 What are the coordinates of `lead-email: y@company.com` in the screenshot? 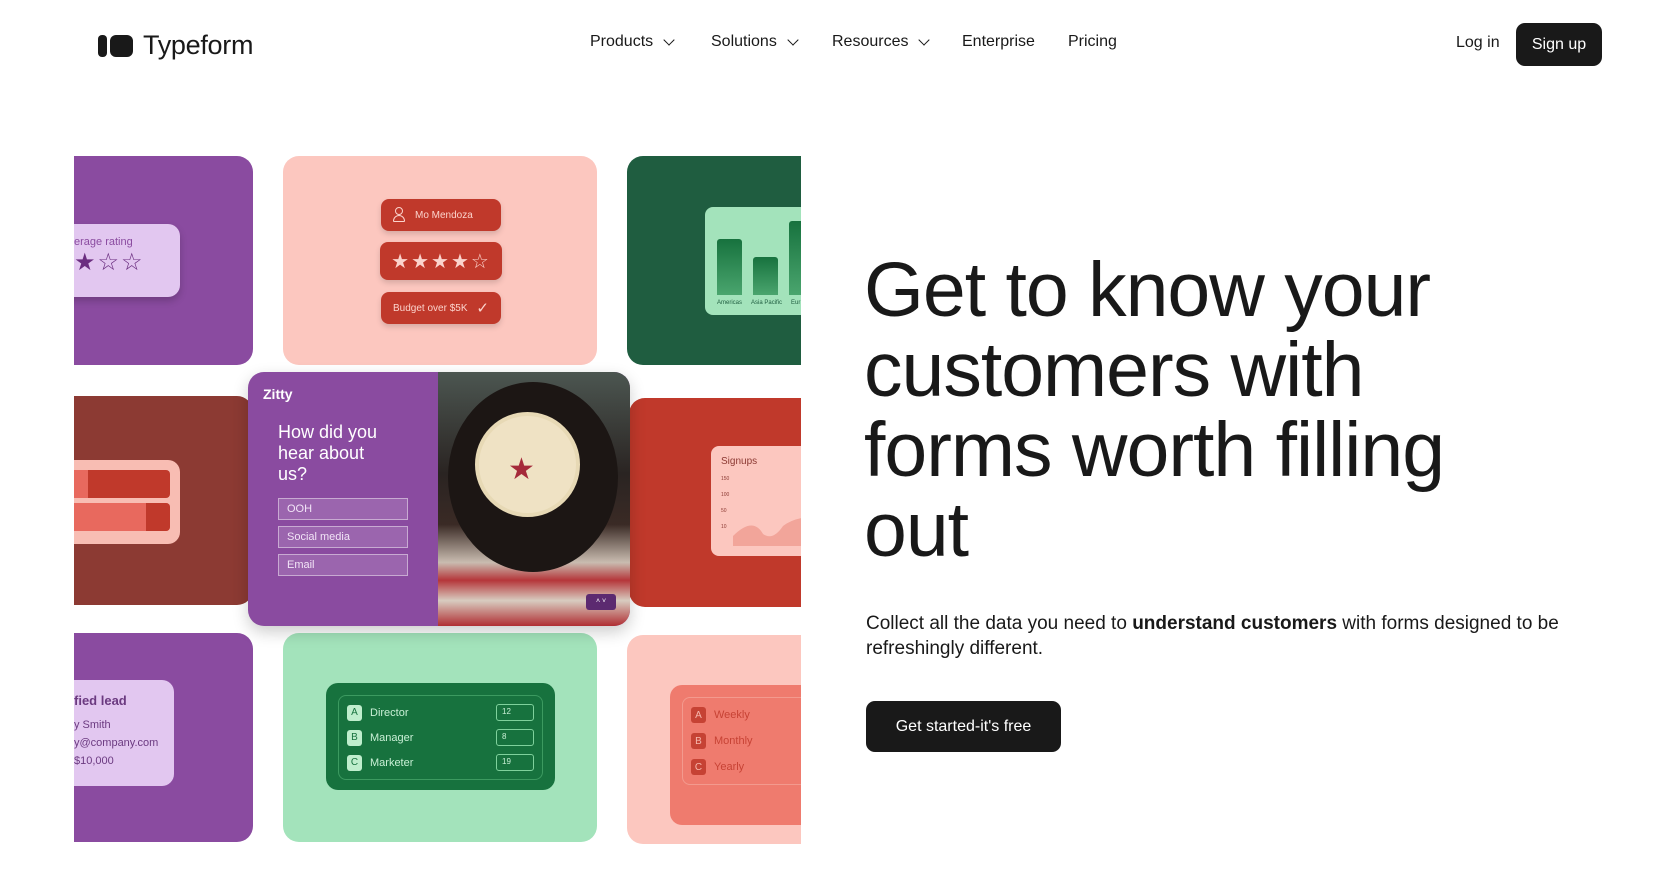 It's located at (116, 743).